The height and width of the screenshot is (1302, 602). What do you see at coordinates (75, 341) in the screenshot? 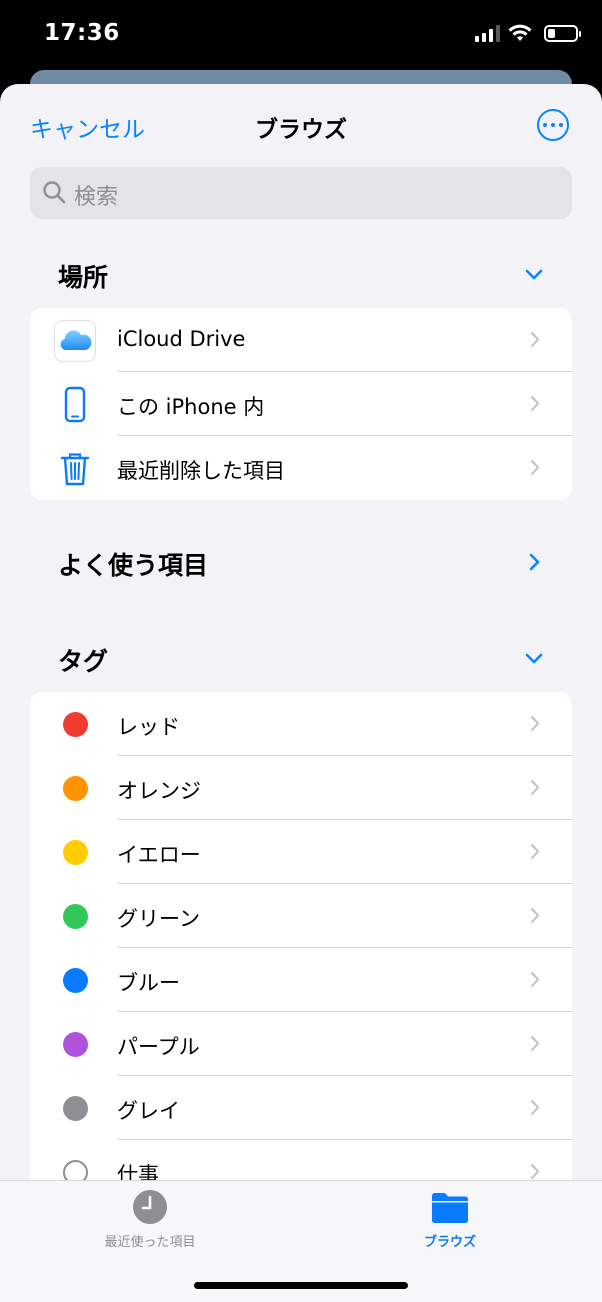
I see `icloud-icon` at bounding box center [75, 341].